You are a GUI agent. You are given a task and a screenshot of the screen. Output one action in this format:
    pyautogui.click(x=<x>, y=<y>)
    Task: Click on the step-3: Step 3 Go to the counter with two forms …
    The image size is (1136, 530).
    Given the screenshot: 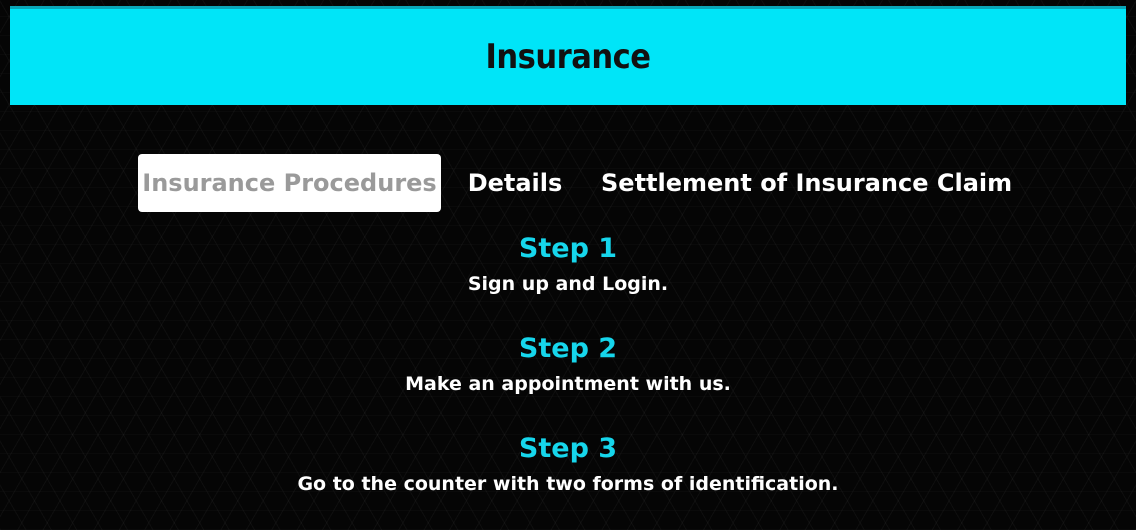 What is the action you would take?
    pyautogui.click(x=568, y=465)
    